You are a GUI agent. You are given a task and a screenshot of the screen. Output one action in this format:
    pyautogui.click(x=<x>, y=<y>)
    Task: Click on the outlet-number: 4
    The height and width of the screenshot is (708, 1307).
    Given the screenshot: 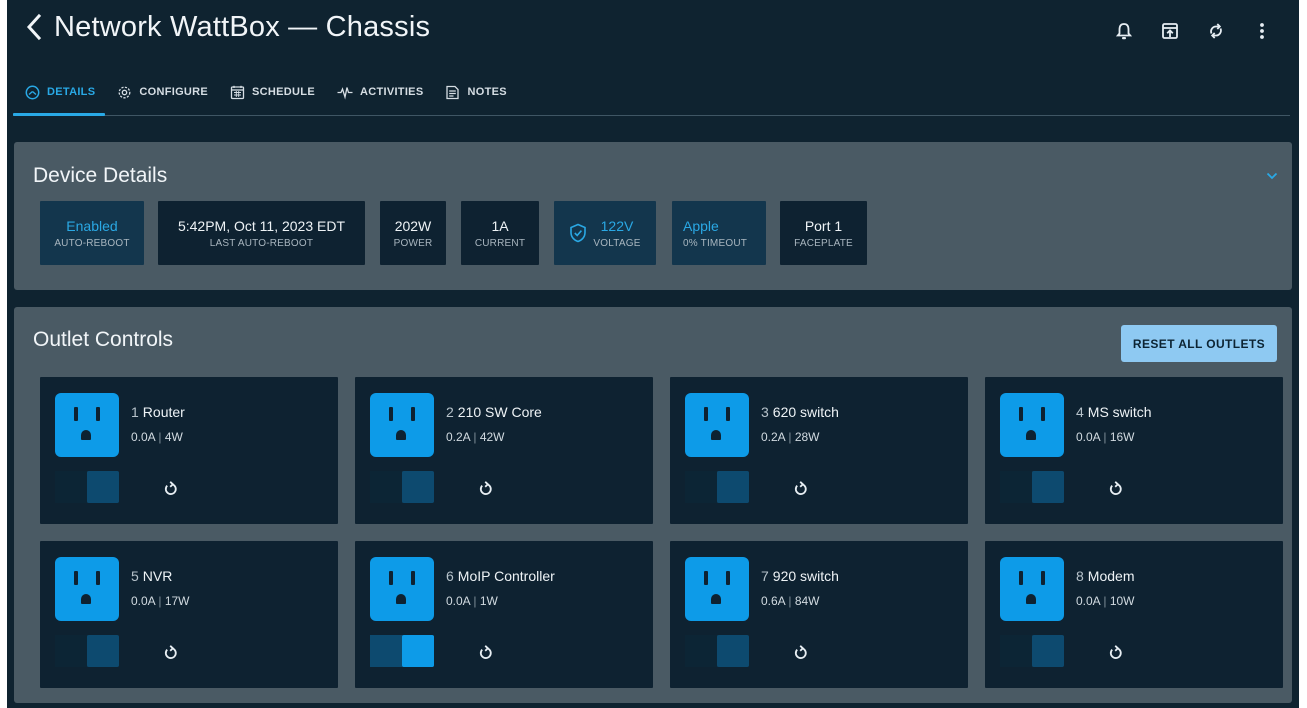 What is the action you would take?
    pyautogui.click(x=1080, y=412)
    